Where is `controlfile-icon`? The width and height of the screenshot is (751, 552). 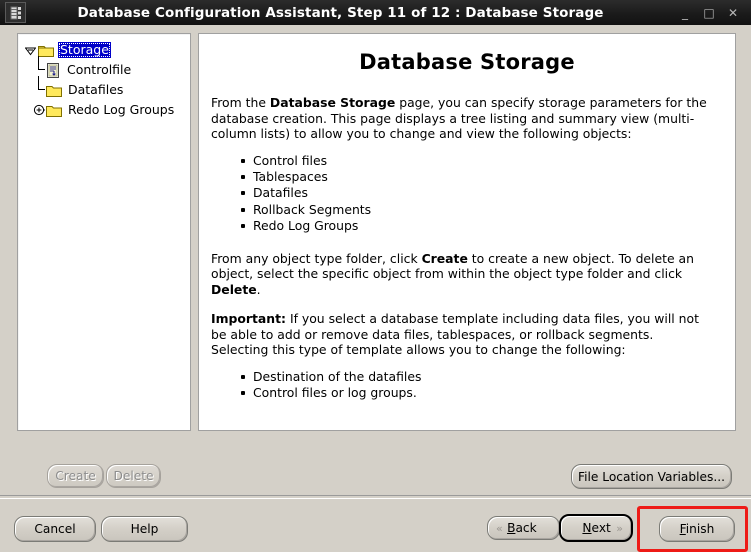 controlfile-icon is located at coordinates (53, 70).